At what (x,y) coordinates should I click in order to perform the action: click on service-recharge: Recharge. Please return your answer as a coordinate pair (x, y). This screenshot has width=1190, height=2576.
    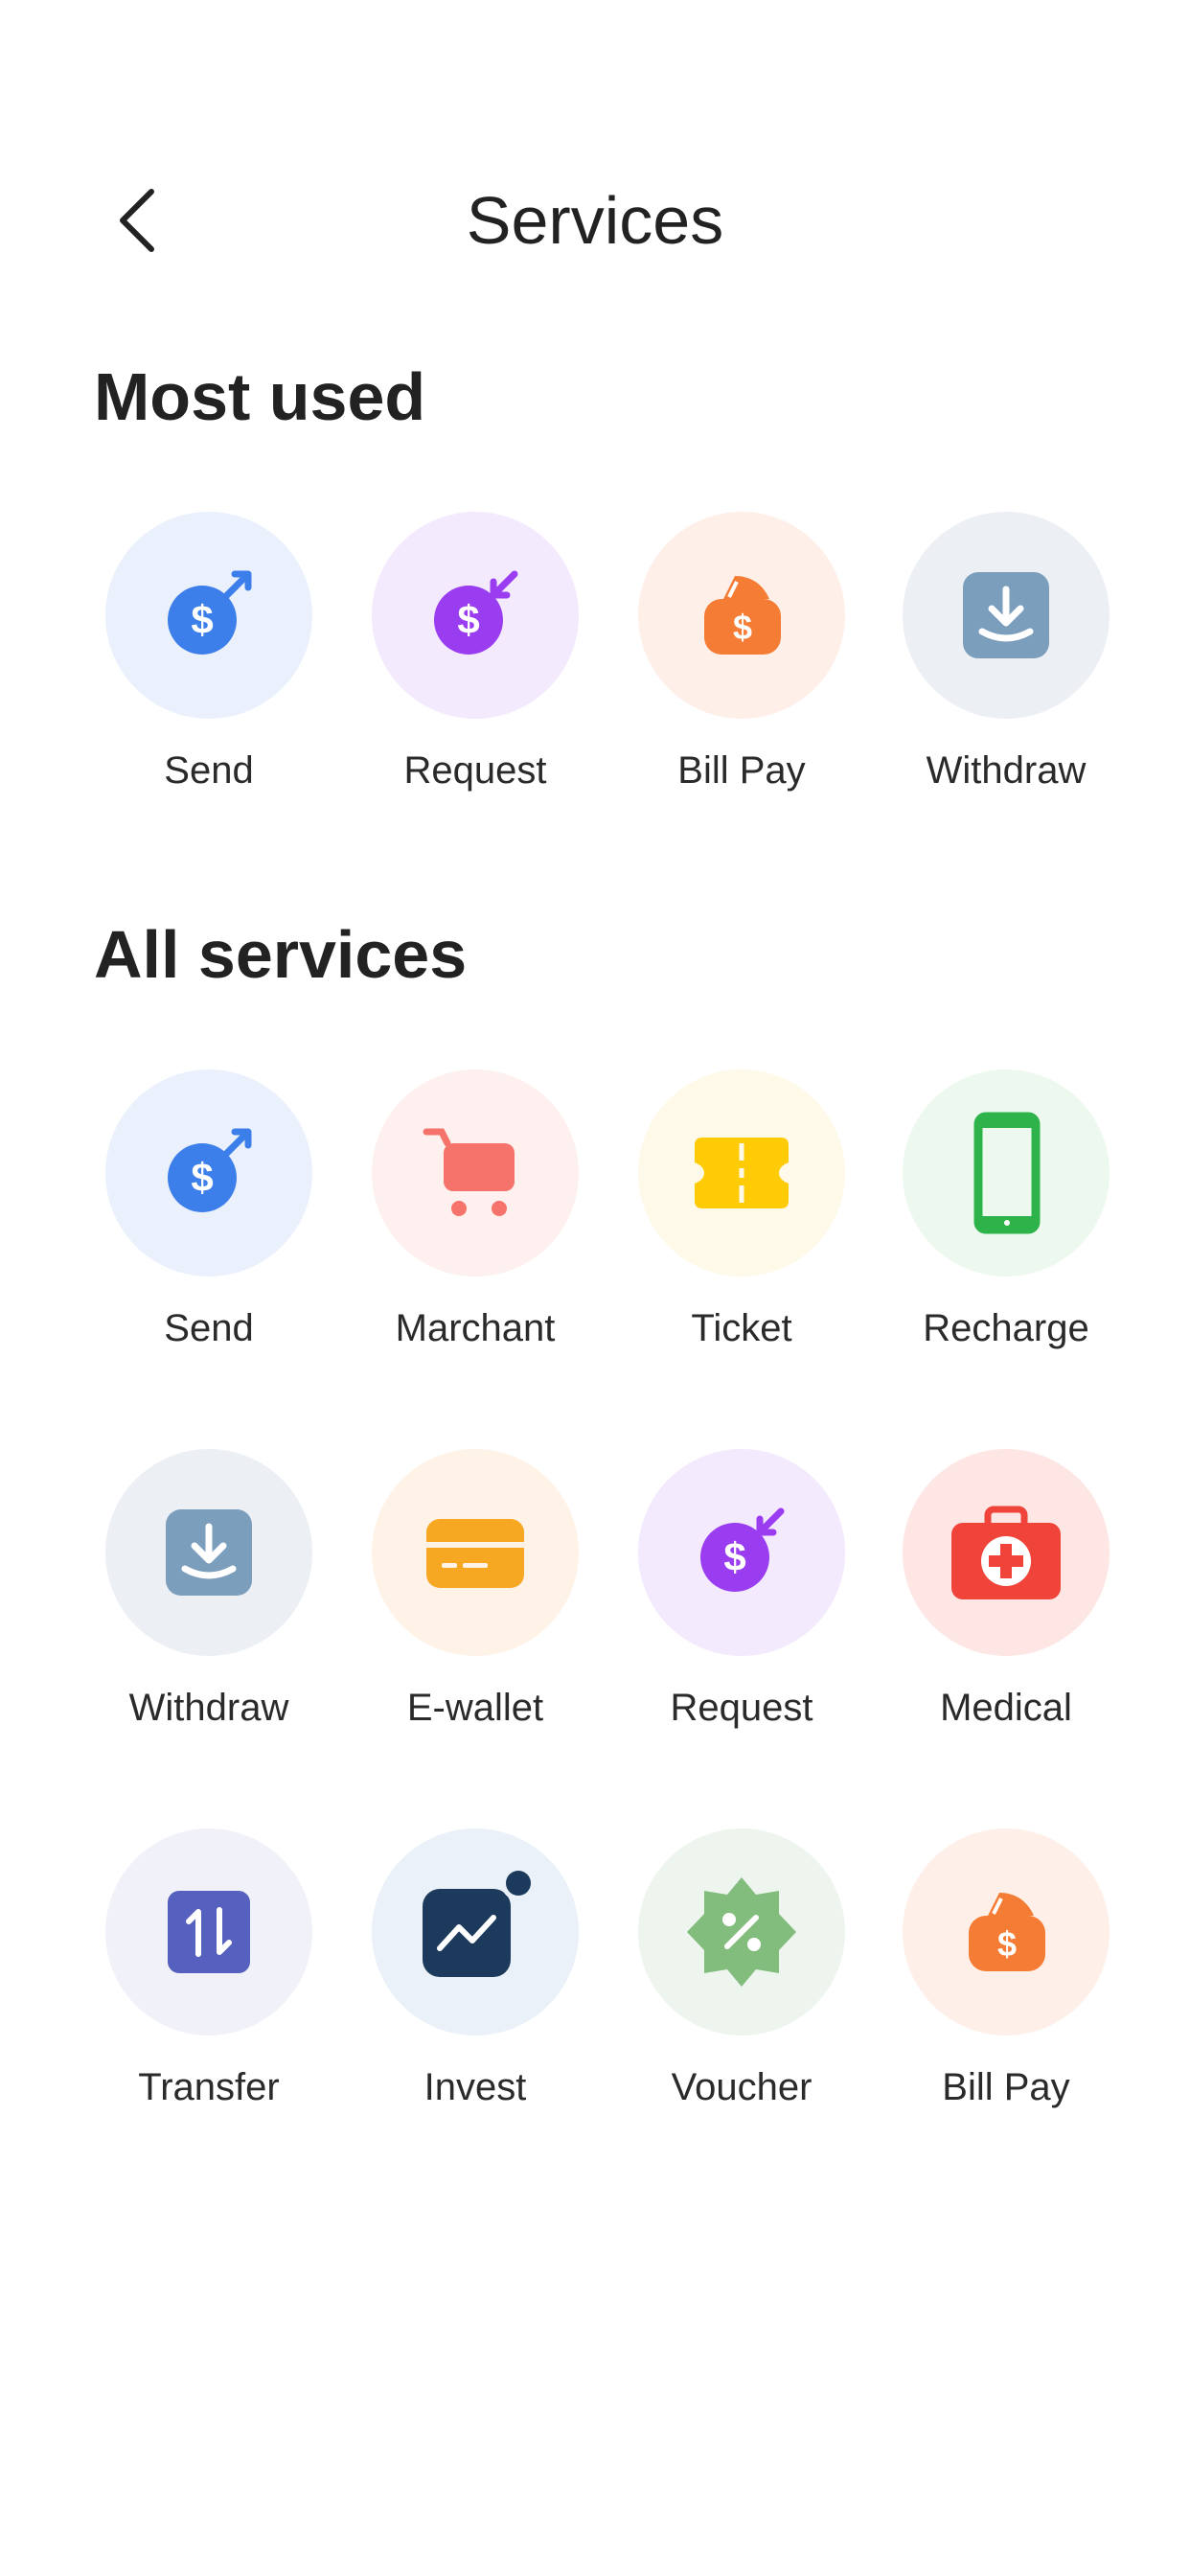
    Looking at the image, I should click on (1006, 1213).